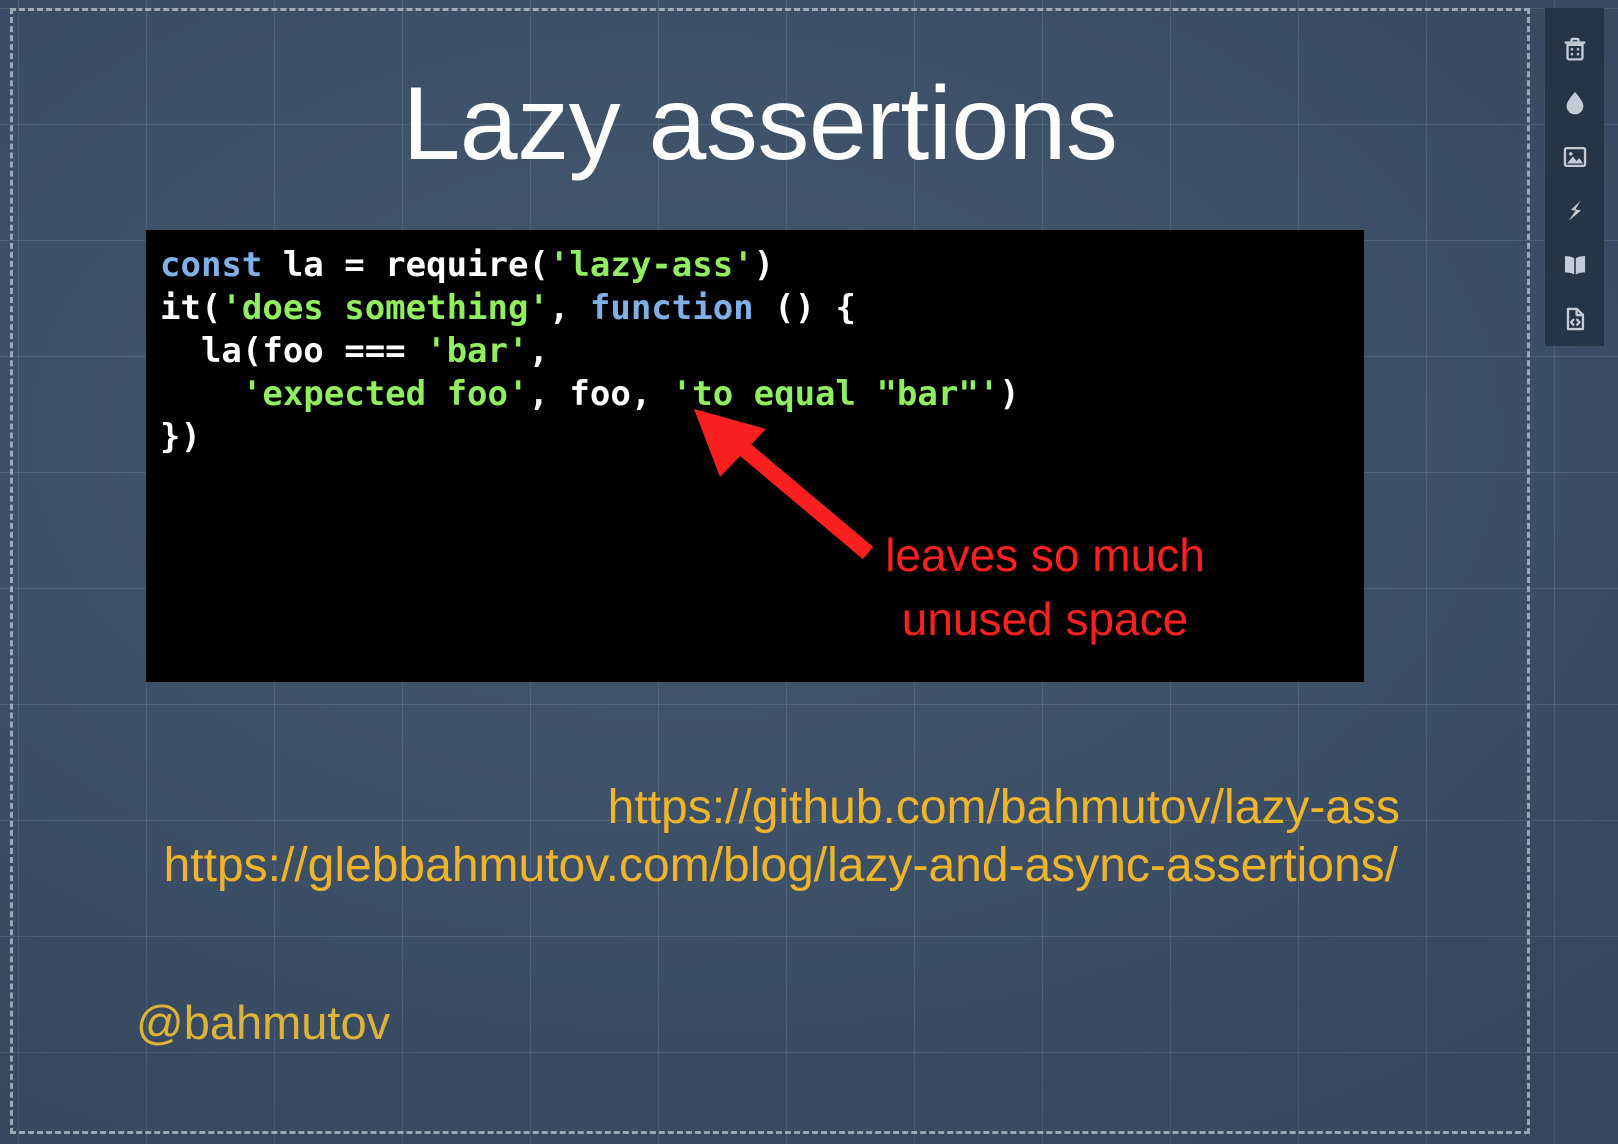 Image resolution: width=1618 pixels, height=1144 pixels. I want to click on tool-sidebar, so click(1574, 177).